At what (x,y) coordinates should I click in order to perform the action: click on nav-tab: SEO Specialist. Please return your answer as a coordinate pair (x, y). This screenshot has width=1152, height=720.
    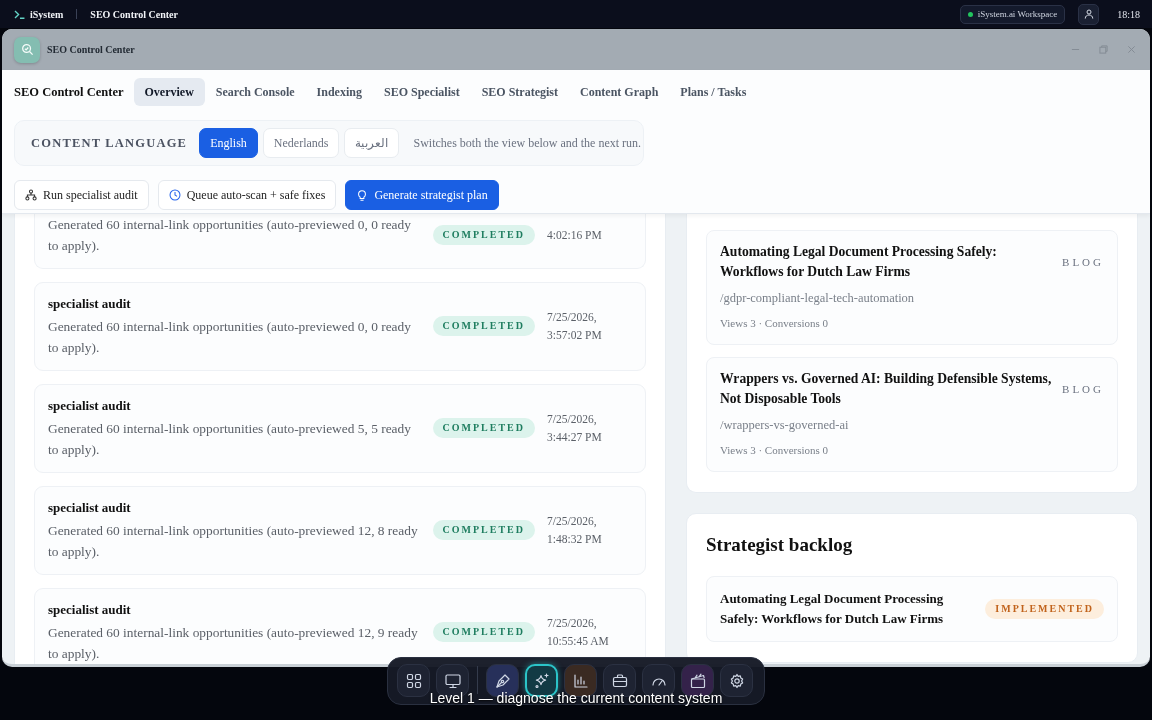
    Looking at the image, I should click on (421, 92).